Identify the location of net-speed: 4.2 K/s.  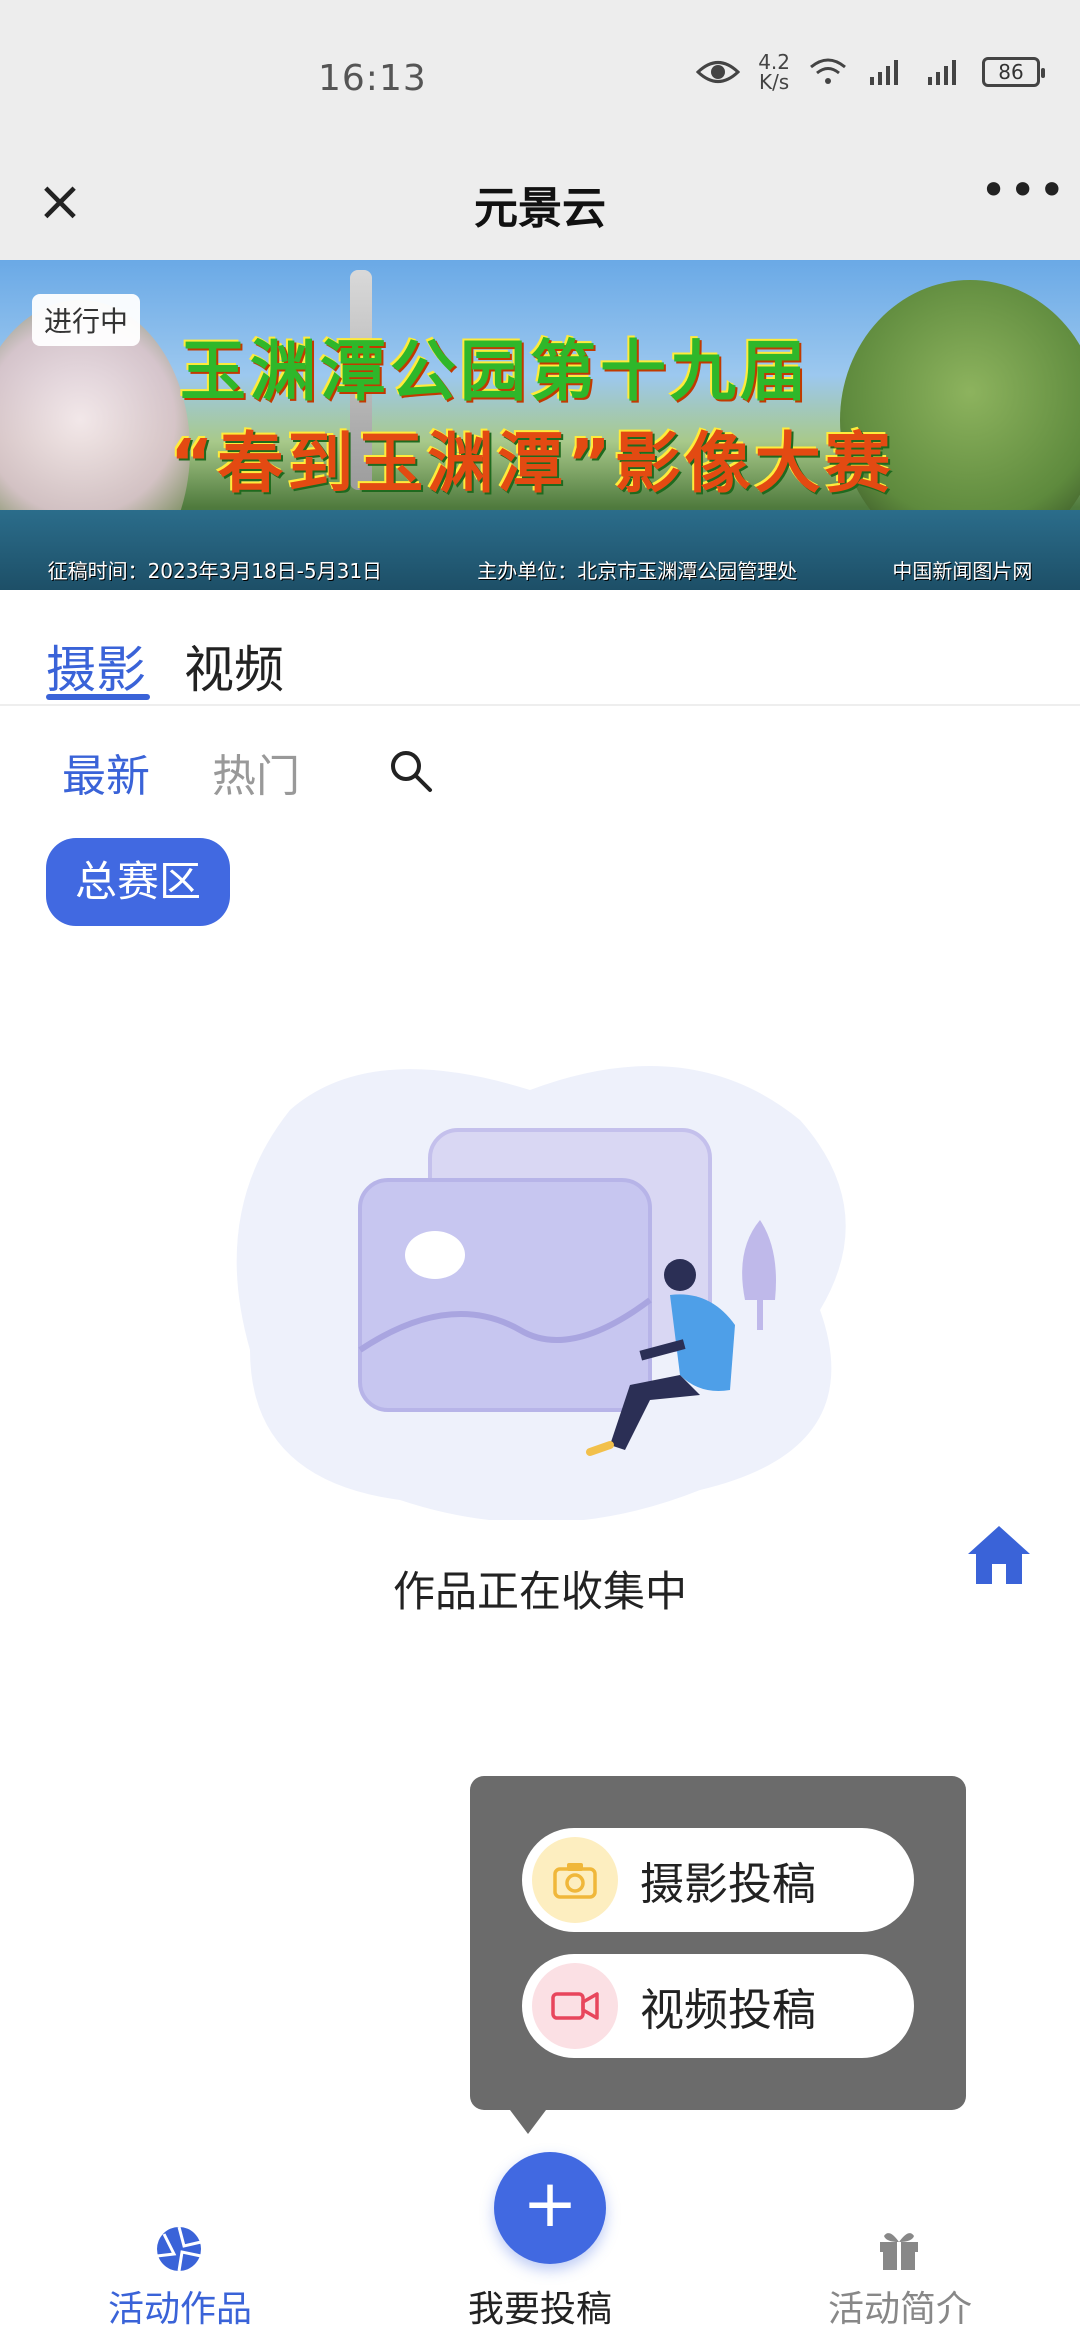
(774, 72).